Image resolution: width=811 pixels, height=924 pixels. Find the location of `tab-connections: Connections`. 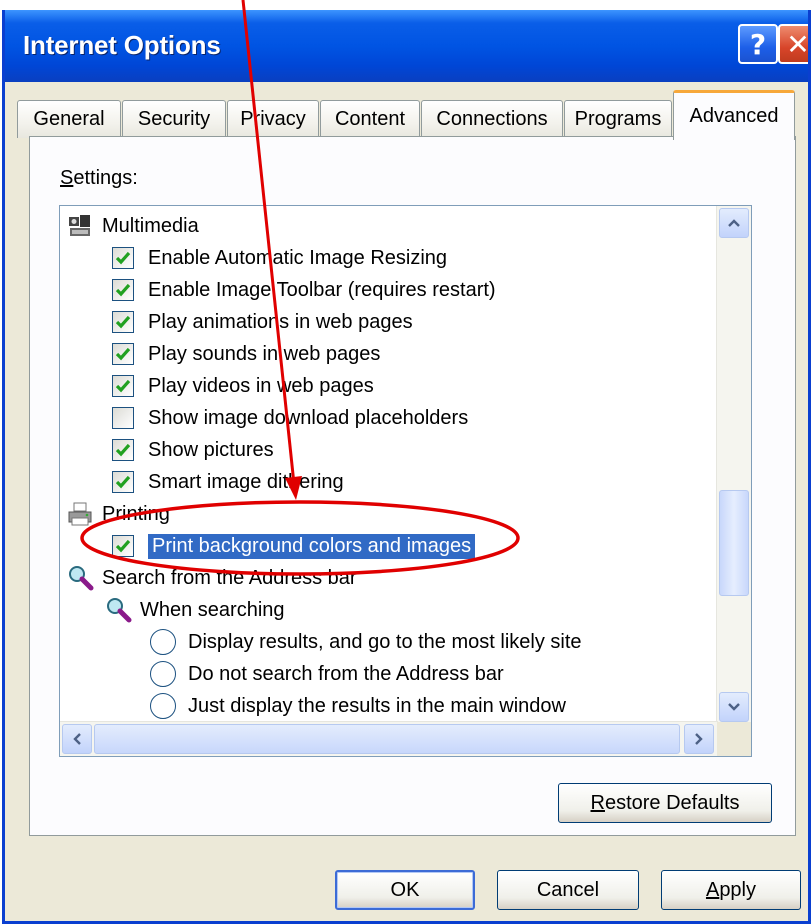

tab-connections: Connections is located at coordinates (492, 119).